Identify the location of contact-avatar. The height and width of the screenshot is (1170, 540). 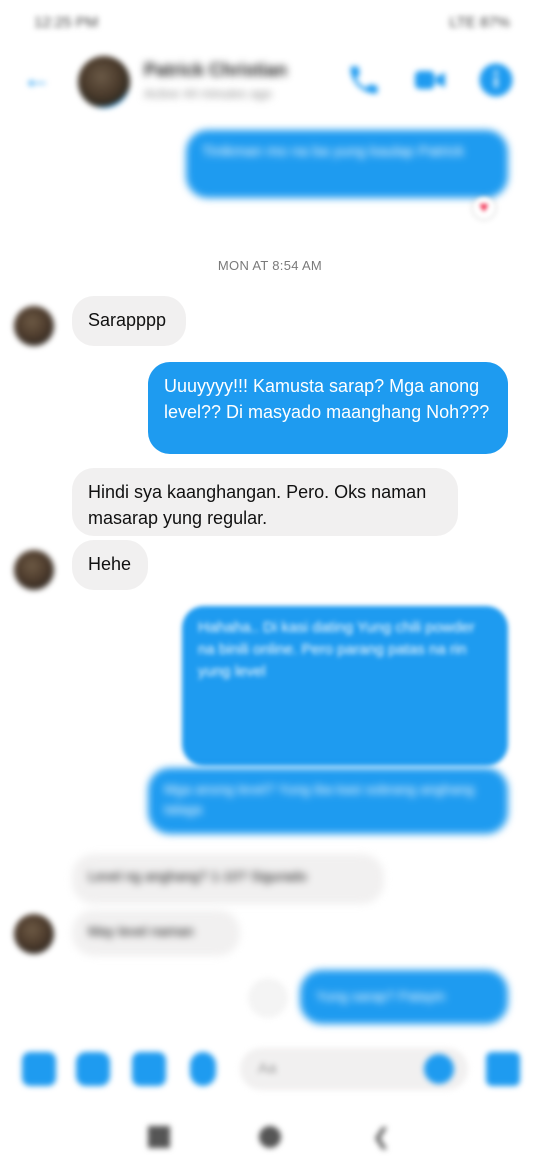
(104, 82).